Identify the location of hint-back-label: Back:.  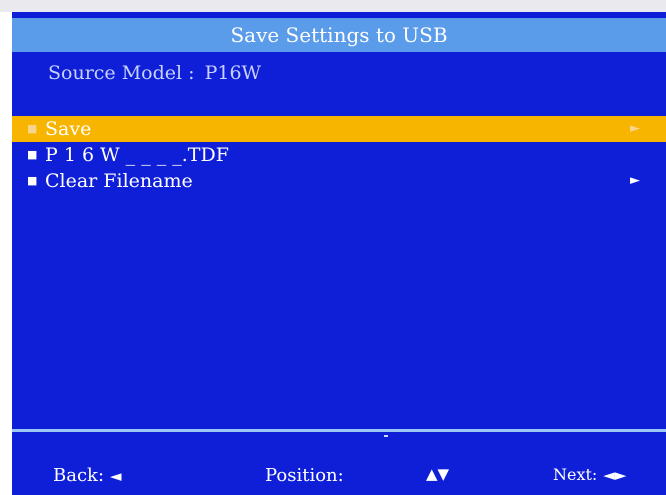
(79, 475).